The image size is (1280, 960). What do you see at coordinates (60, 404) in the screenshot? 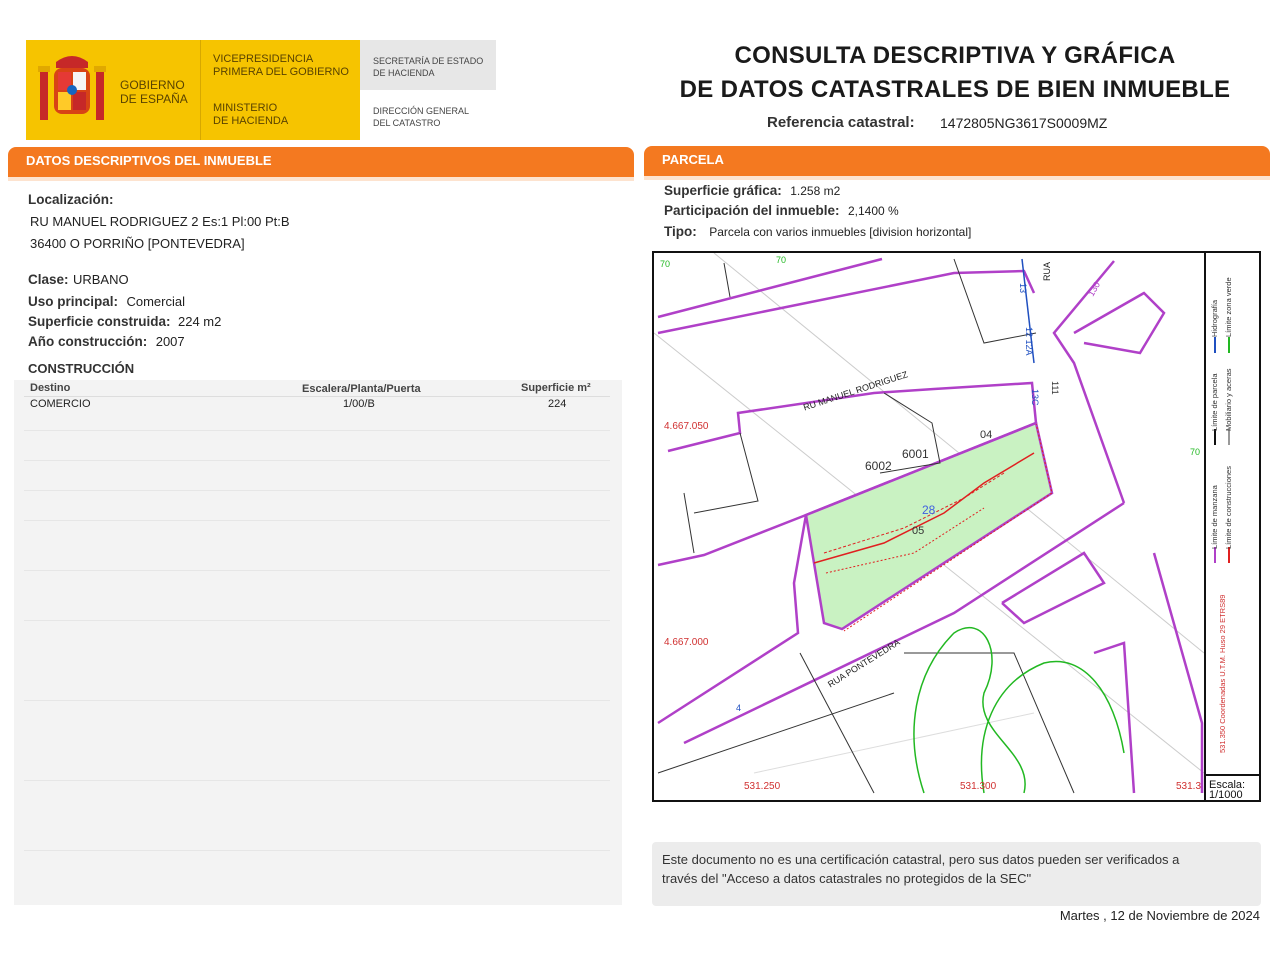
I see `table-cell-destino: COMERCIO` at bounding box center [60, 404].